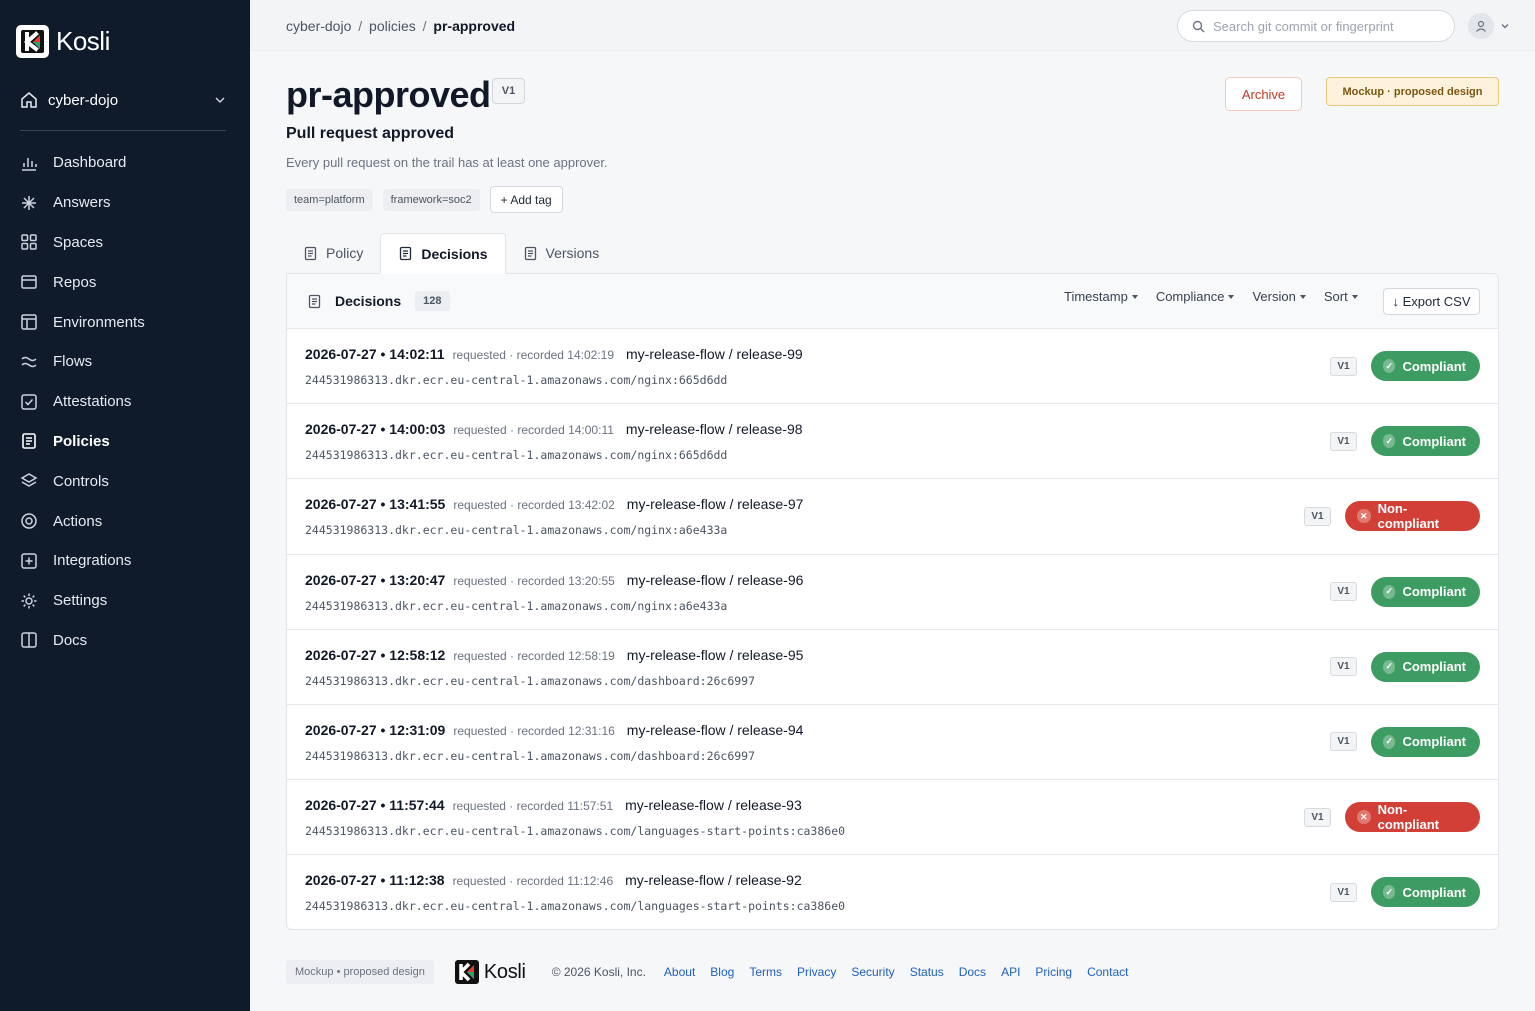  I want to click on sidebar-item-docs: Docs, so click(125, 641).